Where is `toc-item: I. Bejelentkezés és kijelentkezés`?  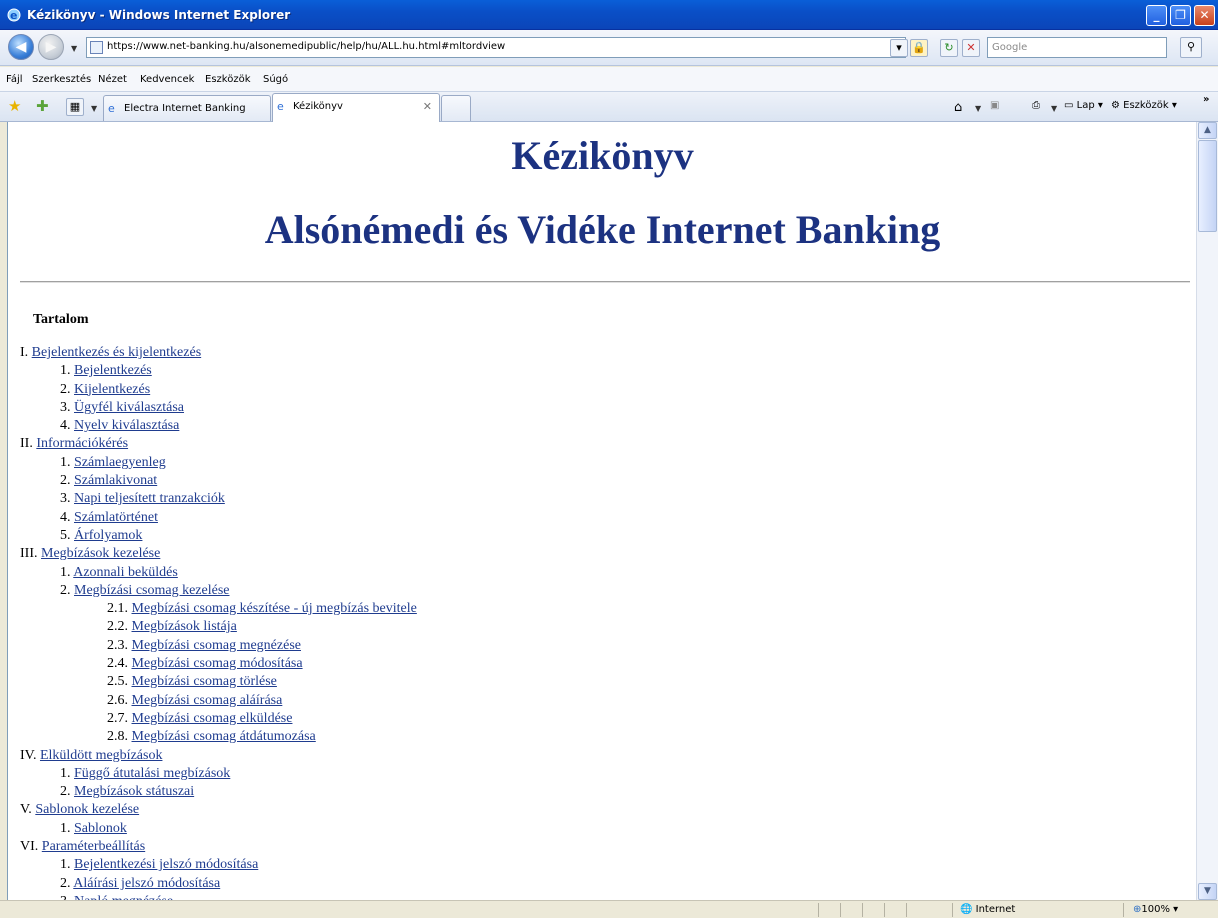 toc-item: I. Bejelentkezés és kijelentkezés is located at coordinates (370, 353).